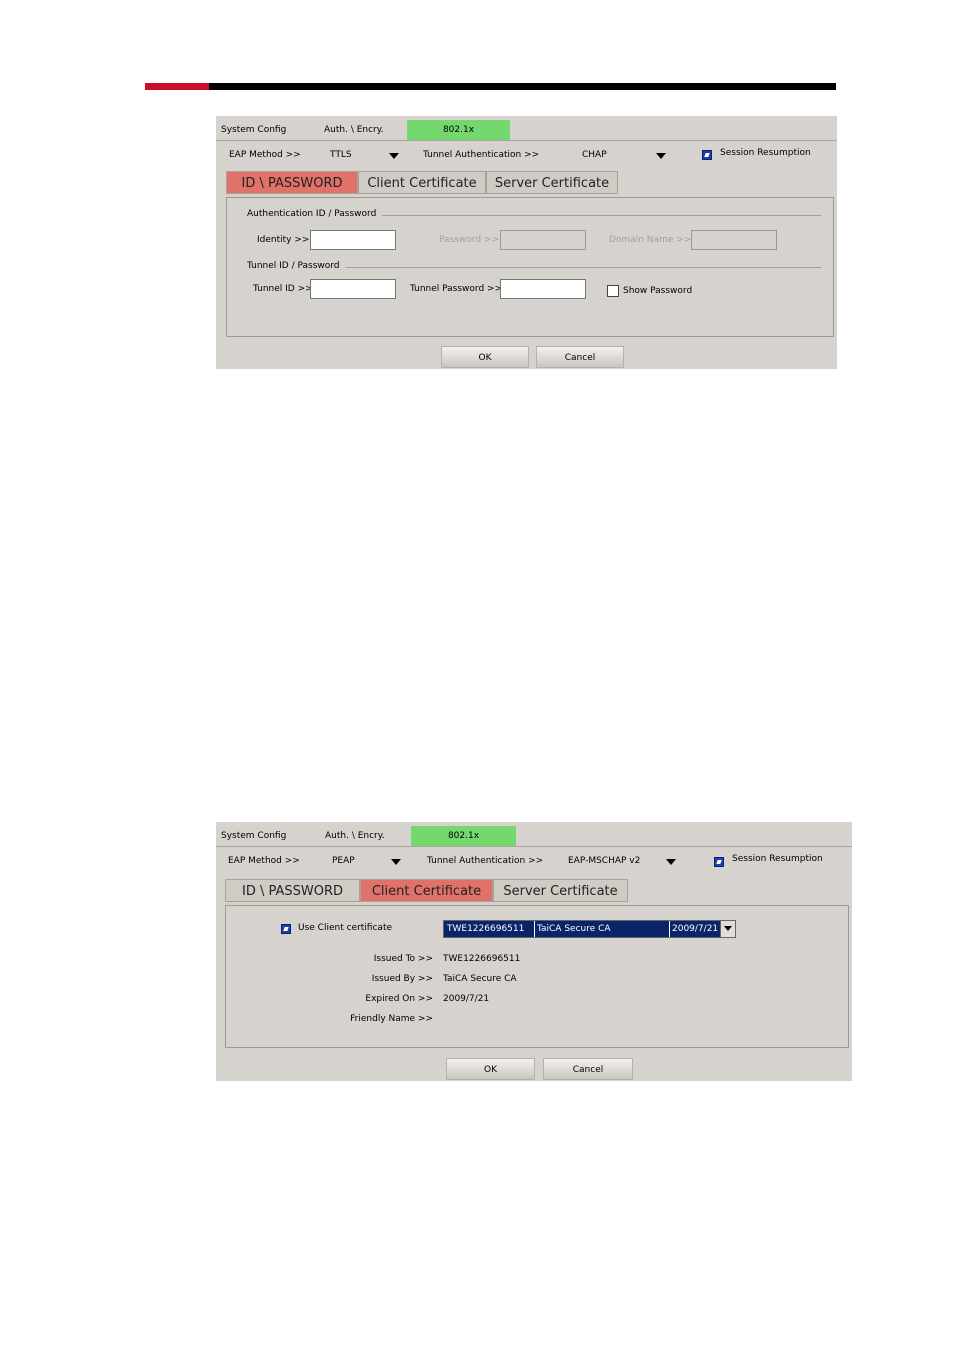  I want to click on eap-method-select: TTLS, so click(341, 155).